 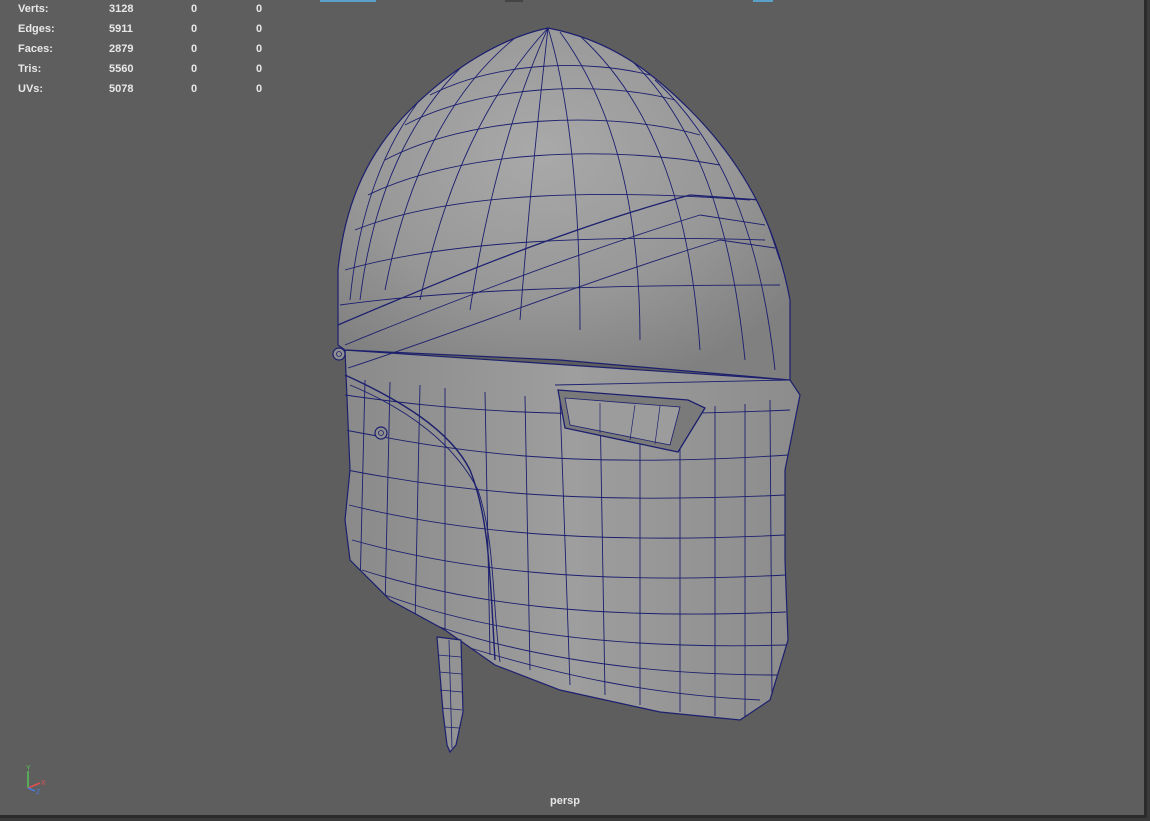 I want to click on hud-count: 5078, so click(x=121, y=89).